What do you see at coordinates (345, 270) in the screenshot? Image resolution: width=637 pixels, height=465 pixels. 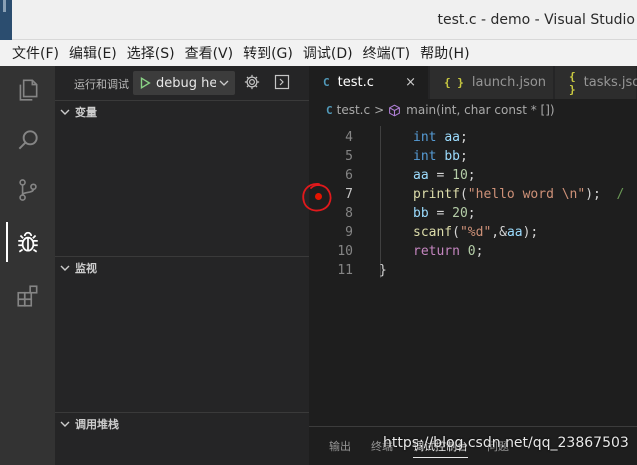 I see `line-number: 11` at bounding box center [345, 270].